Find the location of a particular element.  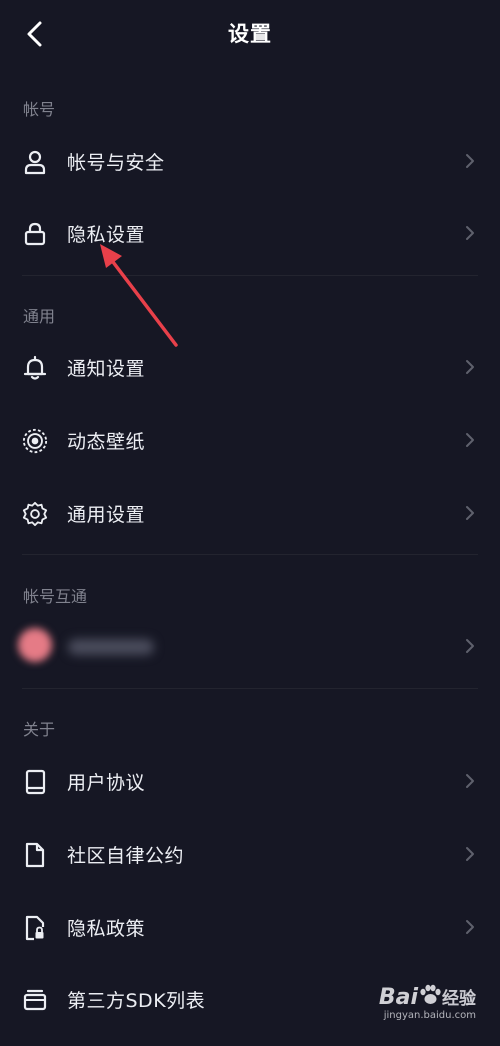

top-bar: 设置 is located at coordinates (250, 34).